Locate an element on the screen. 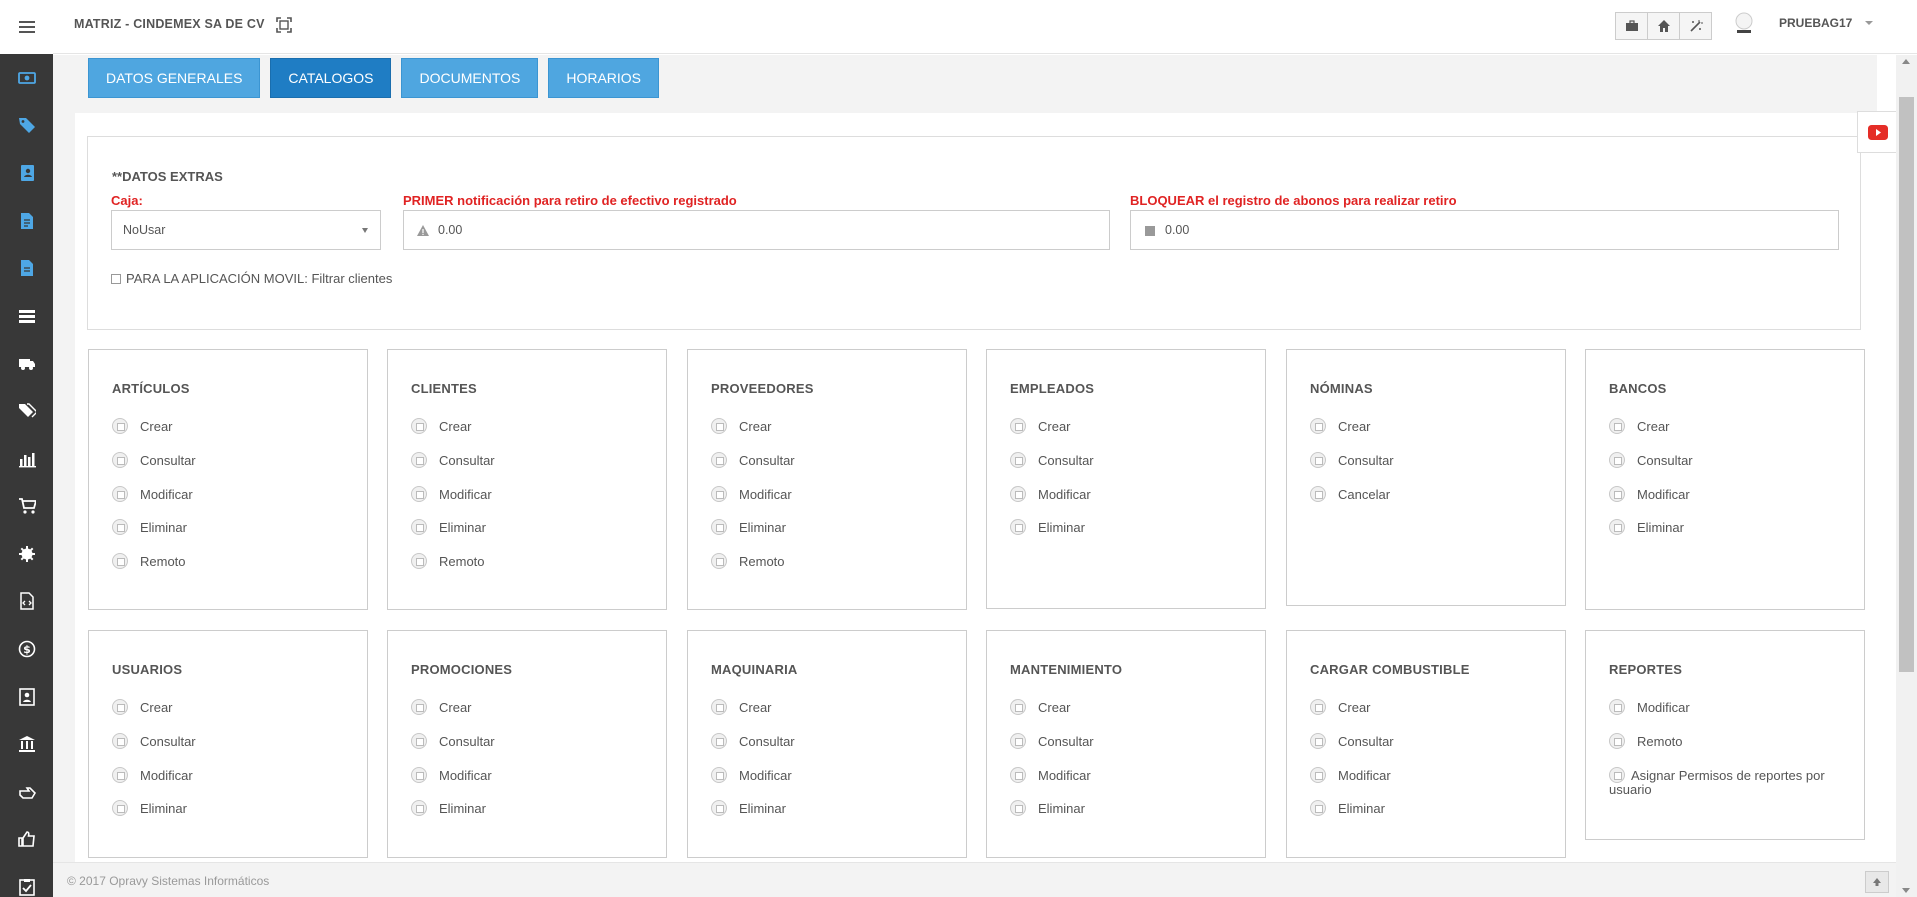 Image resolution: width=1917 pixels, height=897 pixels. tab-catalogos: CATALOGOS is located at coordinates (331, 78).